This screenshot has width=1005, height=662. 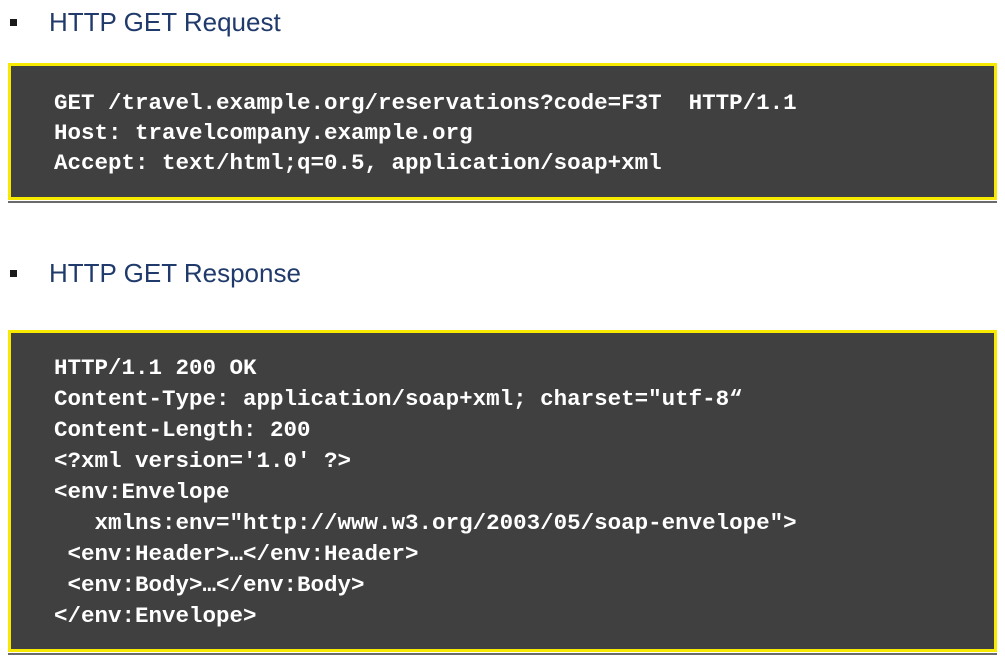 I want to click on response-line: <env:Body>…</env:Body>, so click(x=209, y=585).